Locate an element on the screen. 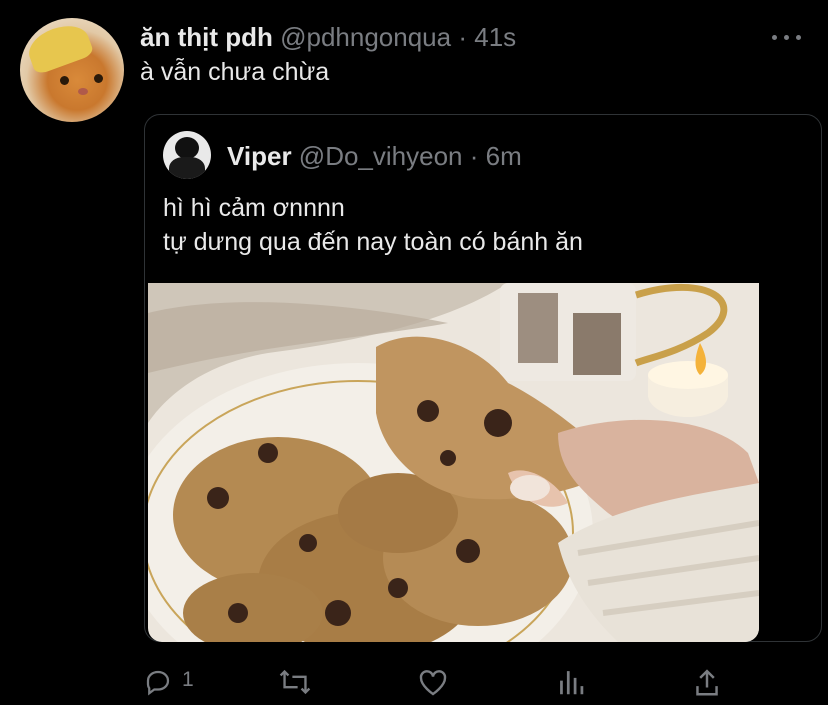 This screenshot has width=828, height=705. quoted-author-avatar is located at coordinates (187, 155).